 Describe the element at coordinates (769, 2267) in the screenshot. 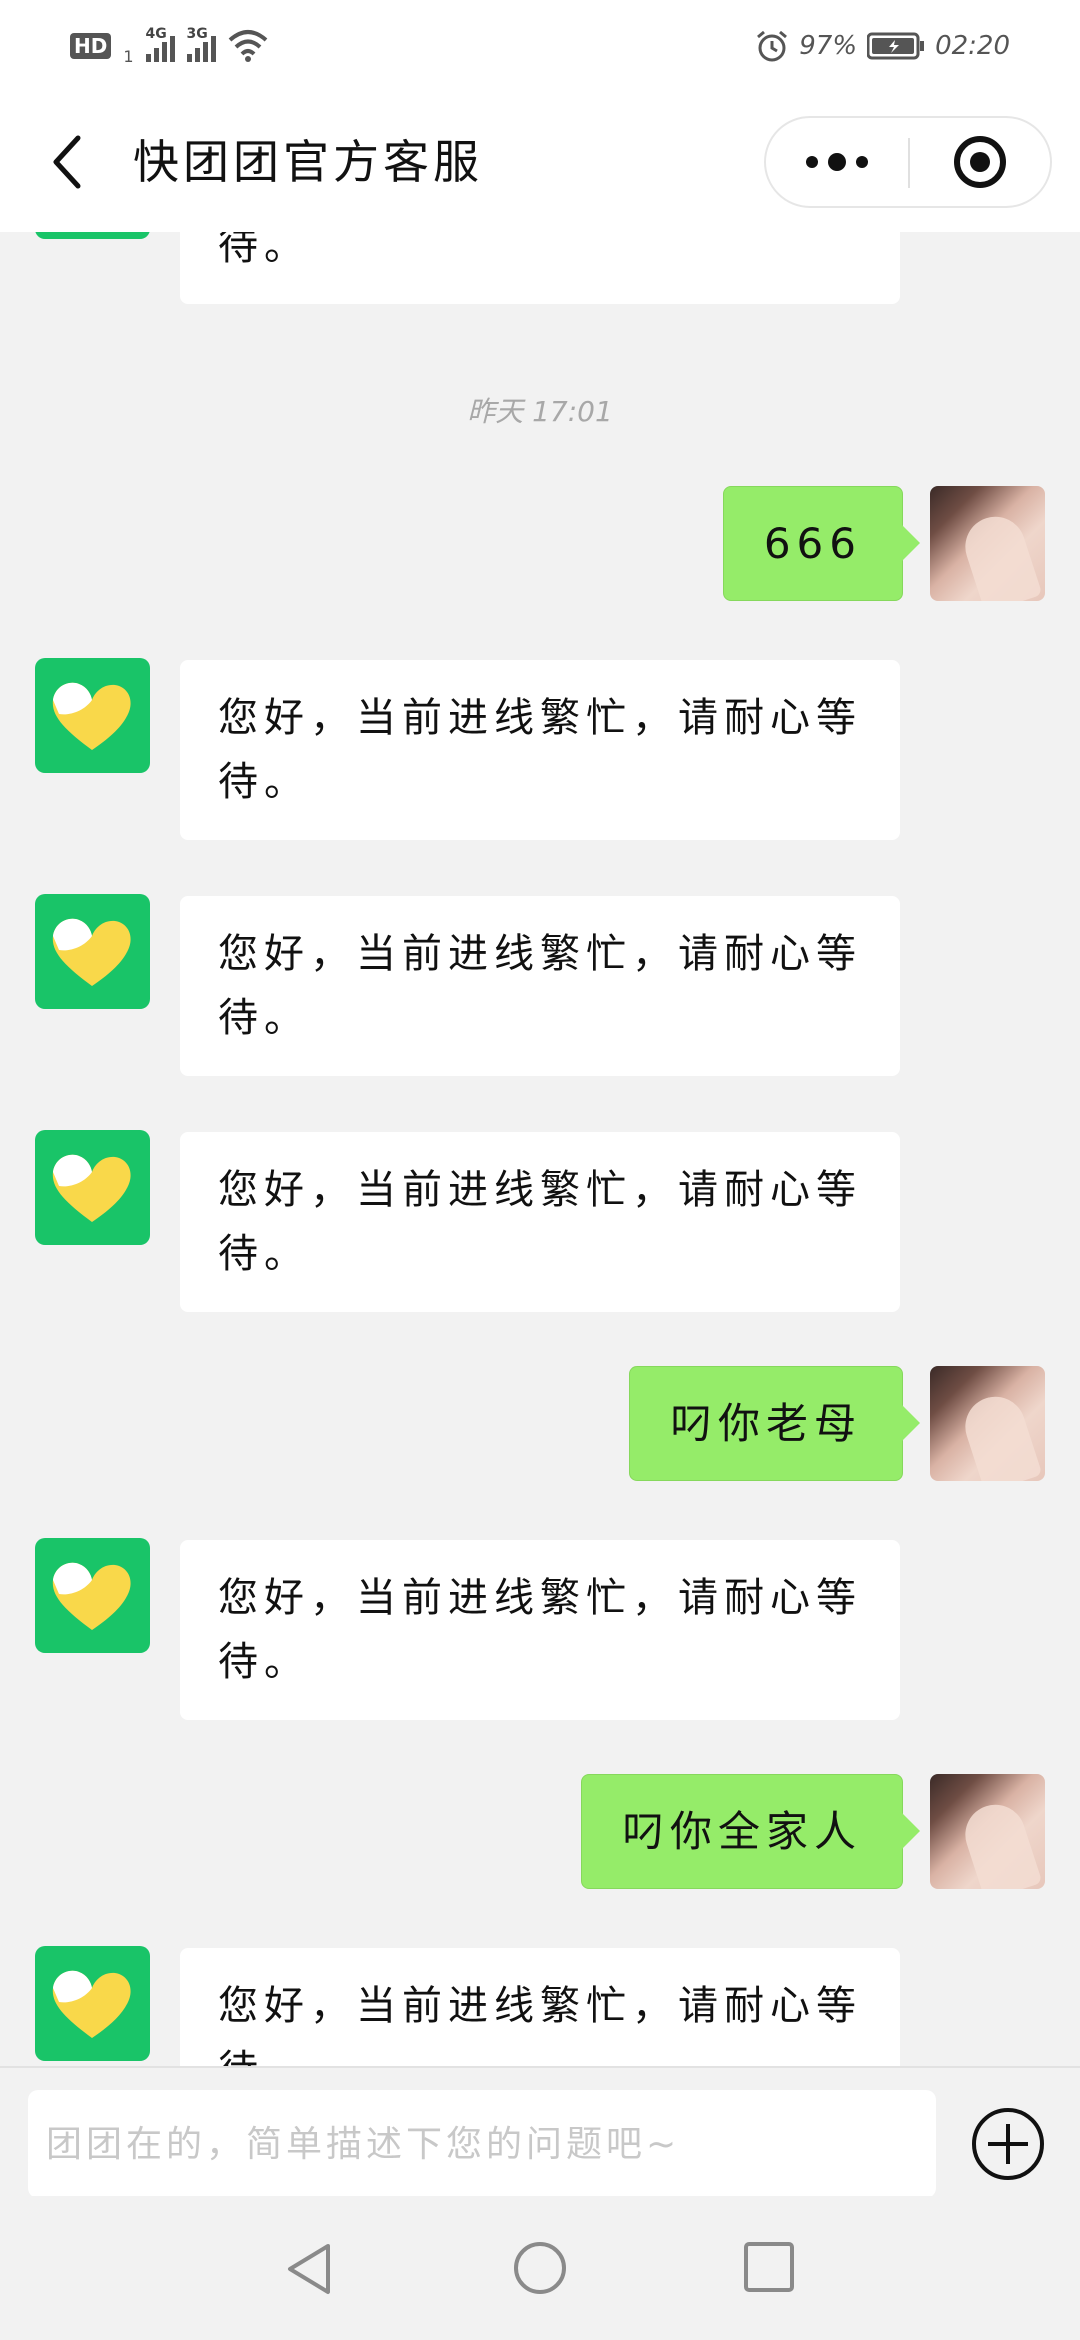

I see `recent-square-icon` at that location.